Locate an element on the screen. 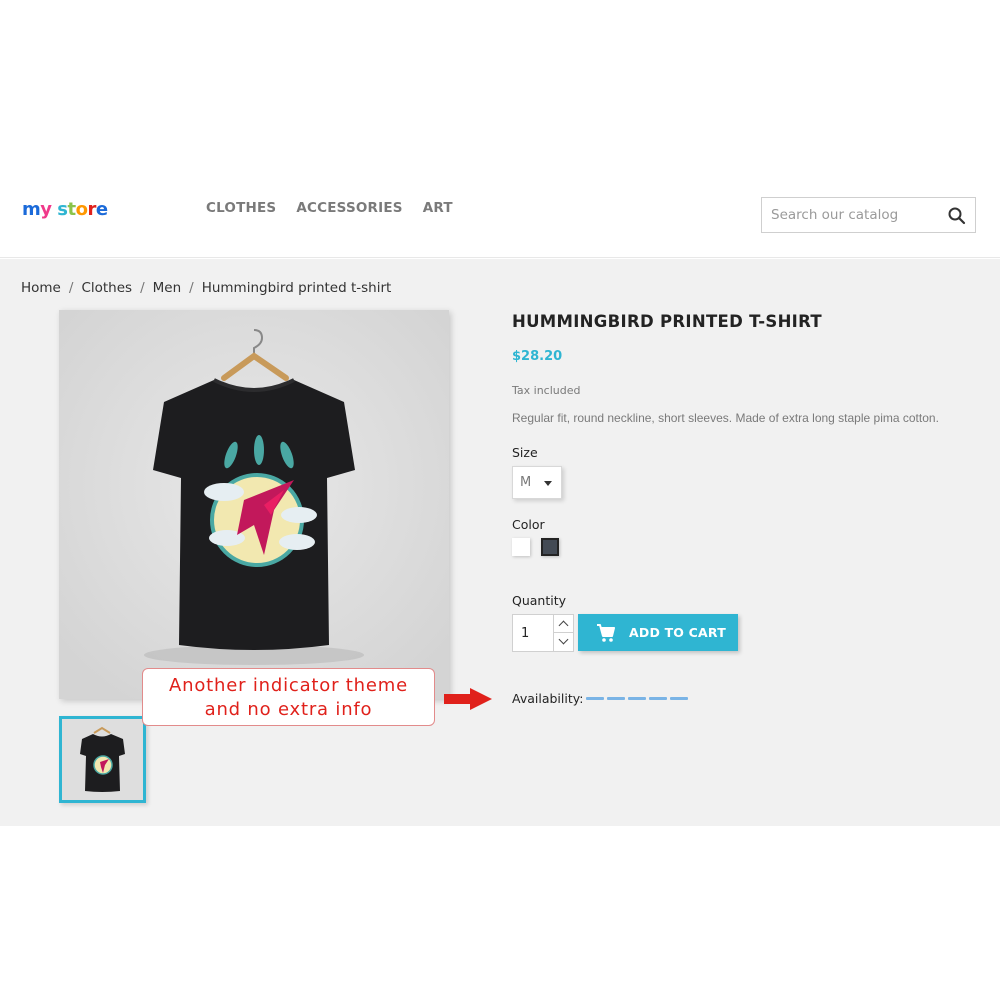 This screenshot has height=1000, width=1000. annotation-text-line-1: Another indicator theme is located at coordinates (288, 685).